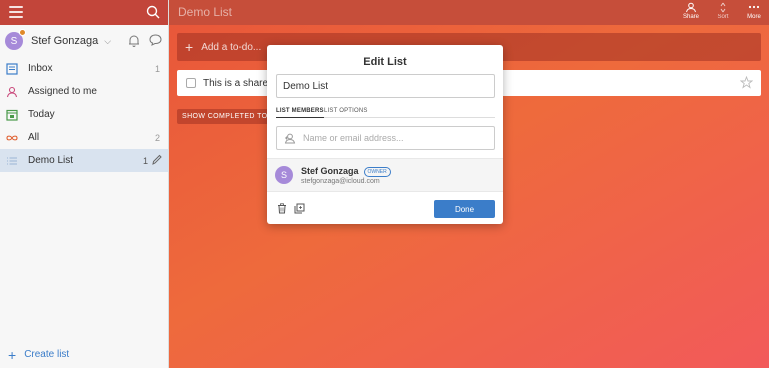 This screenshot has height=368, width=769. Describe the element at coordinates (346, 111) in the screenshot. I see `tab-list-options: LIST OPTIONS` at that location.